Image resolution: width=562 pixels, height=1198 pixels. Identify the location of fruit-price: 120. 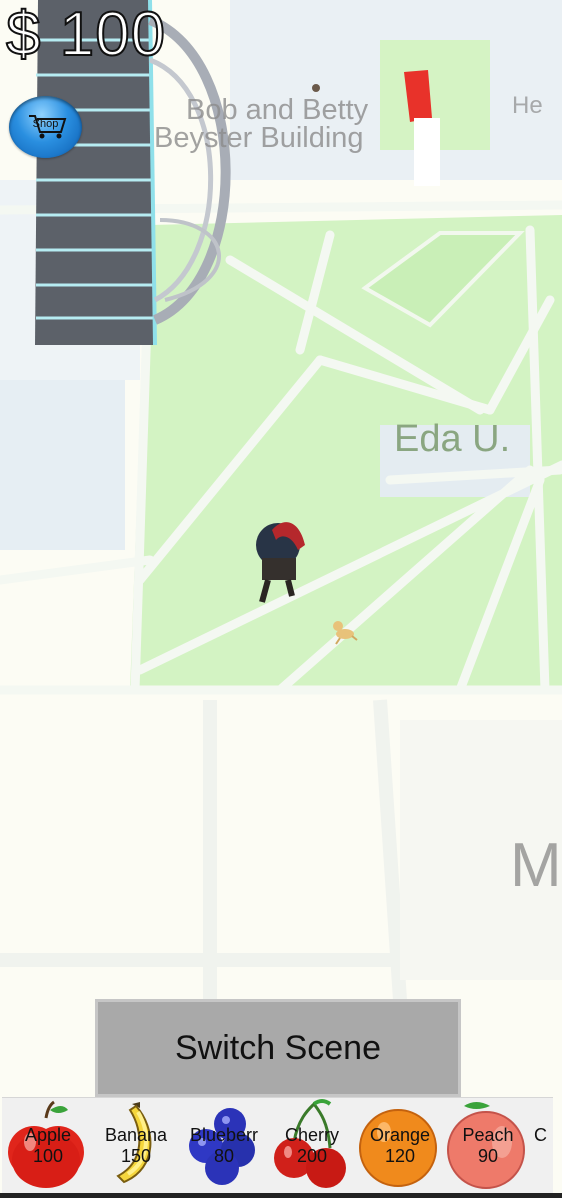
(400, 1156).